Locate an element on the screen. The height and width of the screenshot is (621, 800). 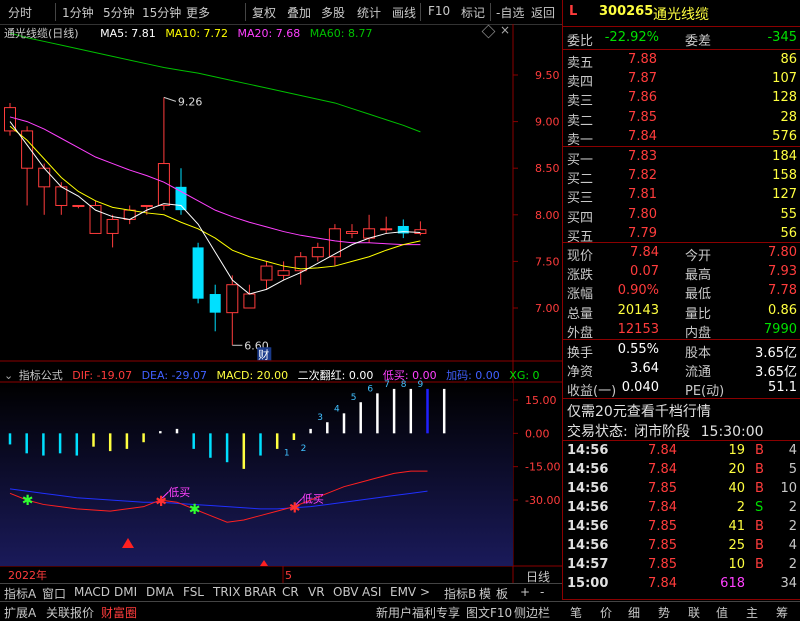
toolbar-item-2: 5分钟 is located at coordinates (119, 12).